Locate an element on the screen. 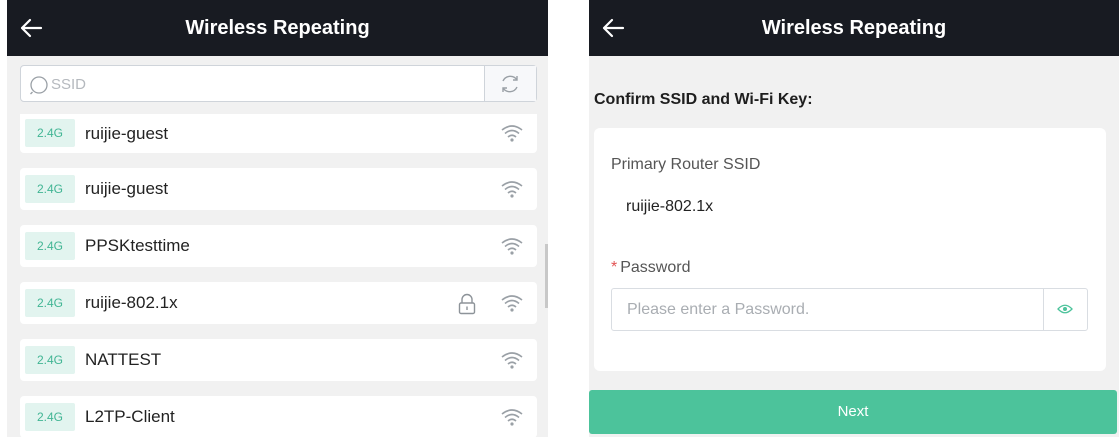  ssid-search-bar is located at coordinates (278, 84).